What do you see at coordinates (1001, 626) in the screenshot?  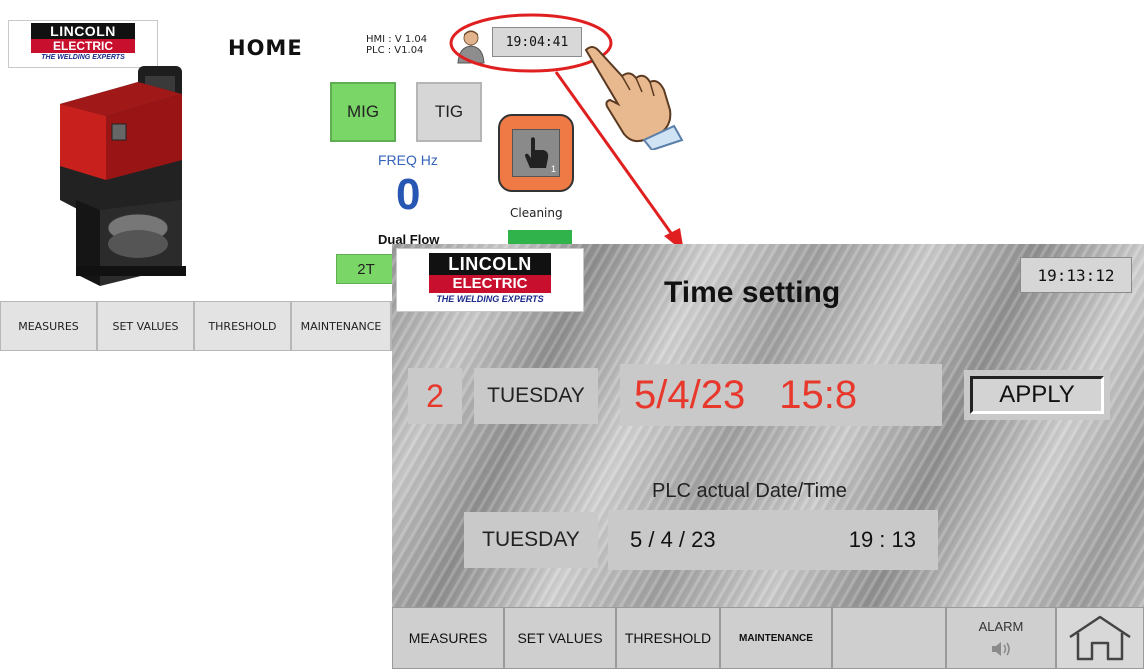 I see `alarm-label: ALARM` at bounding box center [1001, 626].